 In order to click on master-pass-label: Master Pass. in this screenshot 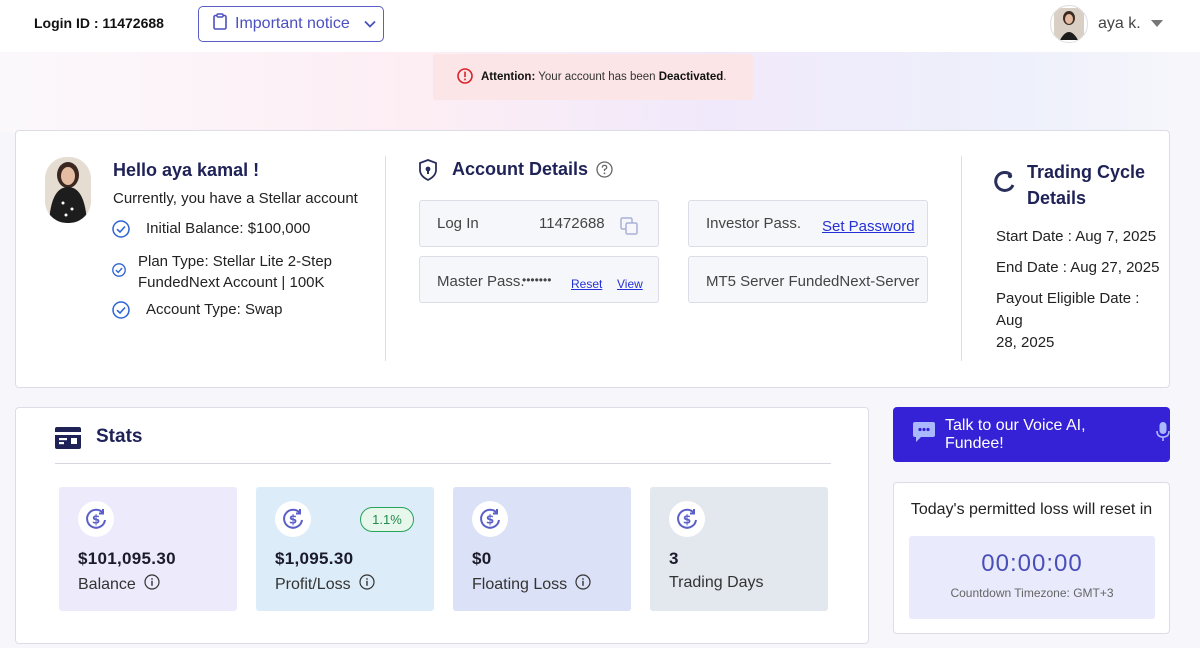, I will do `click(481, 281)`.